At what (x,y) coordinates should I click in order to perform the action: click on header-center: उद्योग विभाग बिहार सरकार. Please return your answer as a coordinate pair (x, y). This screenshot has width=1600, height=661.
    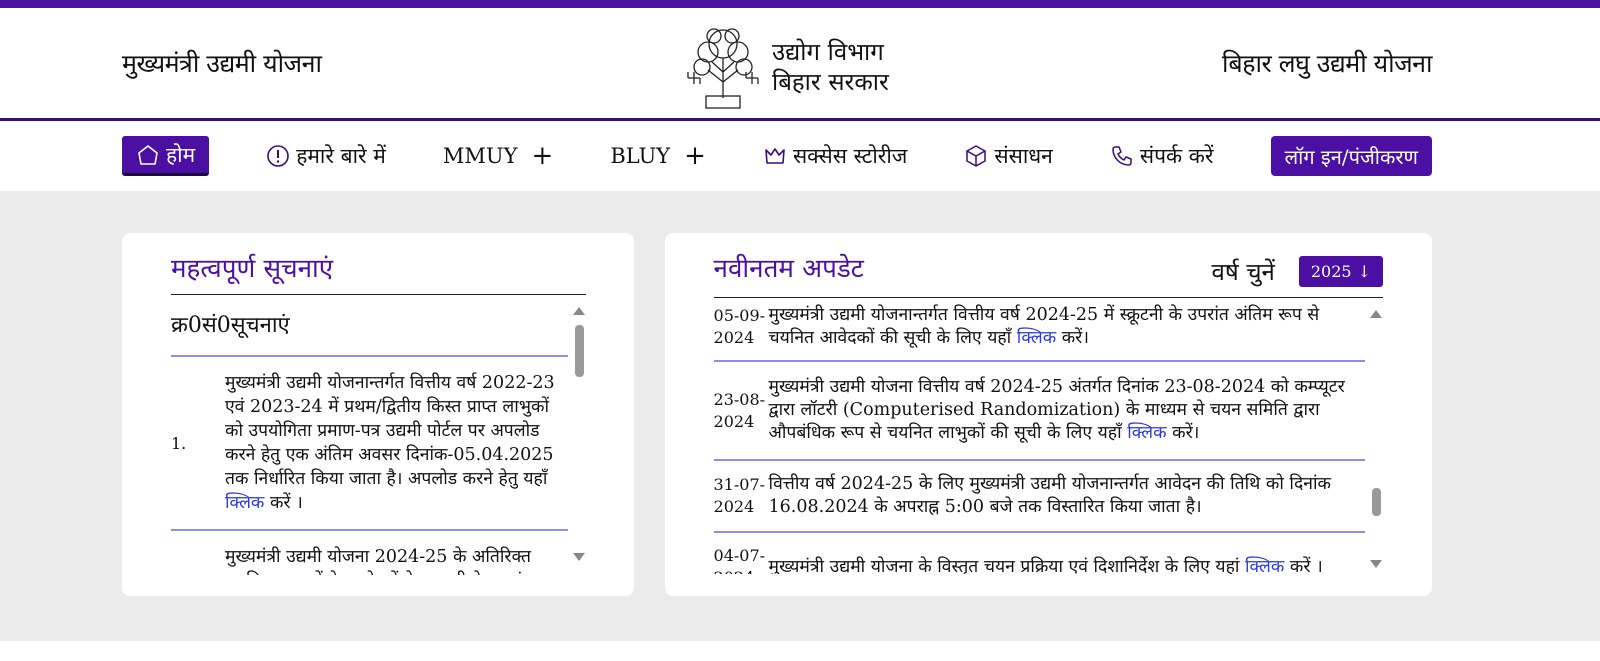
    Looking at the image, I should click on (786, 67).